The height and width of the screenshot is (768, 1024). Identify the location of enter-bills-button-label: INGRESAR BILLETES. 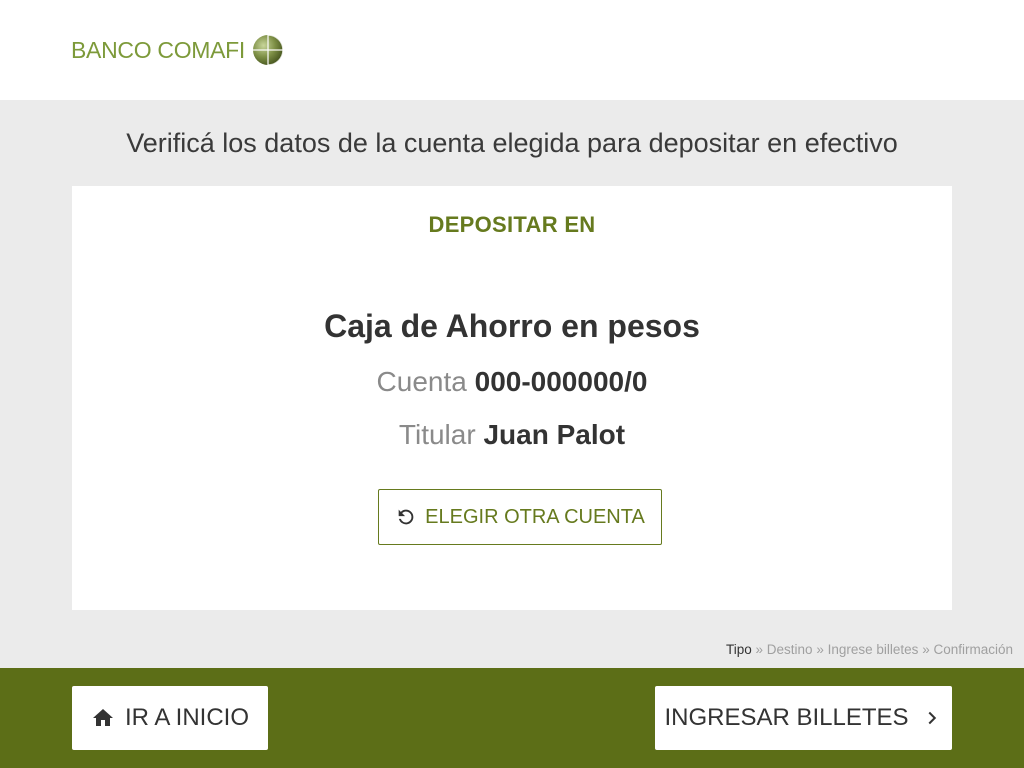
(786, 717).